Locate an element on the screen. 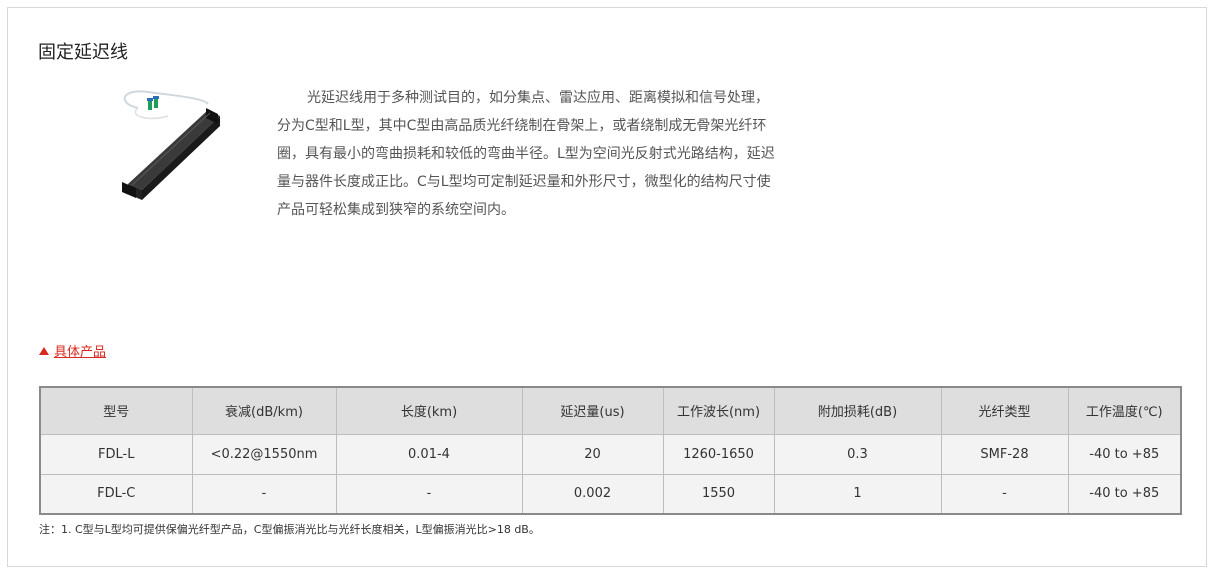  table-cell: 20 is located at coordinates (592, 454).